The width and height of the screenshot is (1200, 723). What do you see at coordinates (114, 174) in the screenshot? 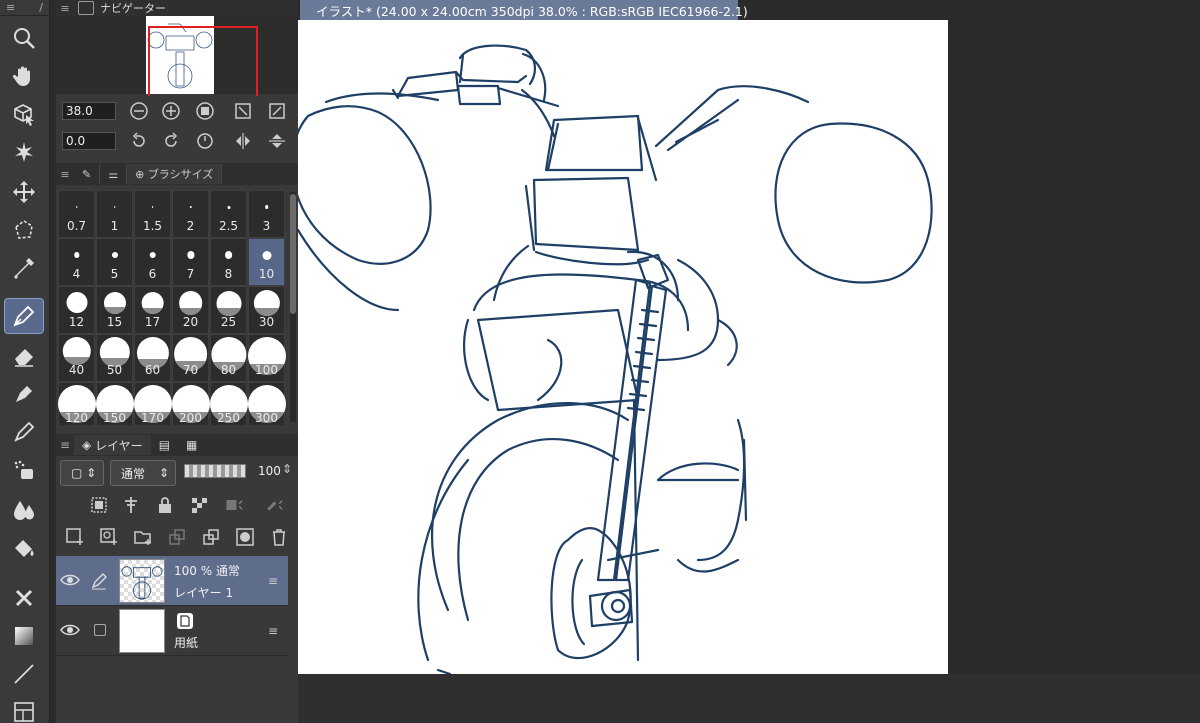
I see `sub-tool-detail-tab: ⚌` at bounding box center [114, 174].